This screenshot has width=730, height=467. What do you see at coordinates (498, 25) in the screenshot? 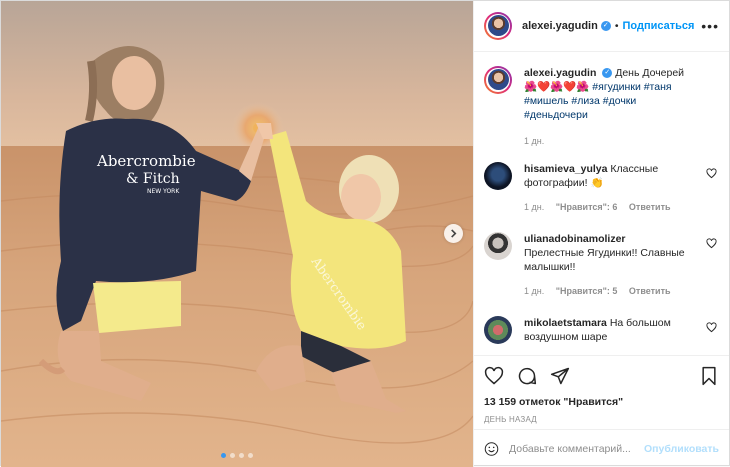
I see `author-avatar` at bounding box center [498, 25].